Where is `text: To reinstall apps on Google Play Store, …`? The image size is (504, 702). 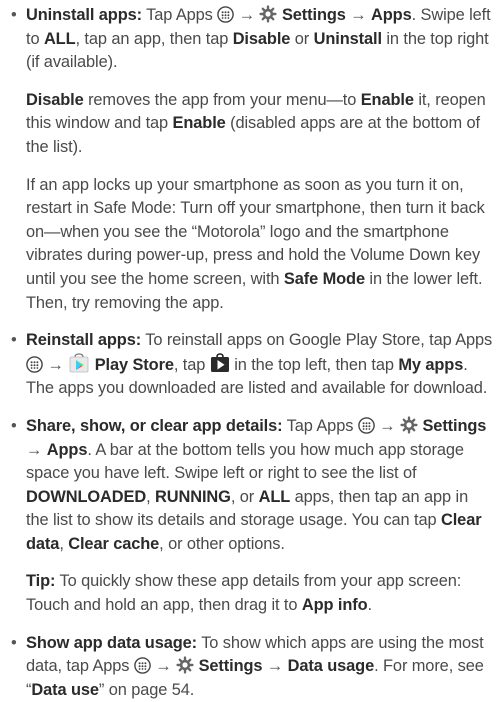
text: To reinstall apps on Google Play Store, … is located at coordinates (317, 340).